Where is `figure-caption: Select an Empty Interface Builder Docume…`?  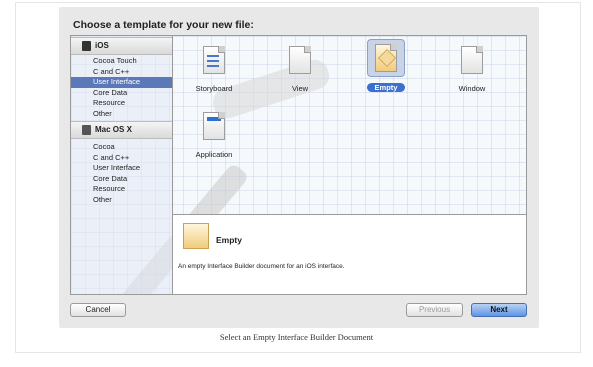
figure-caption: Select an Empty Interface Builder Docume… is located at coordinates (296, 337).